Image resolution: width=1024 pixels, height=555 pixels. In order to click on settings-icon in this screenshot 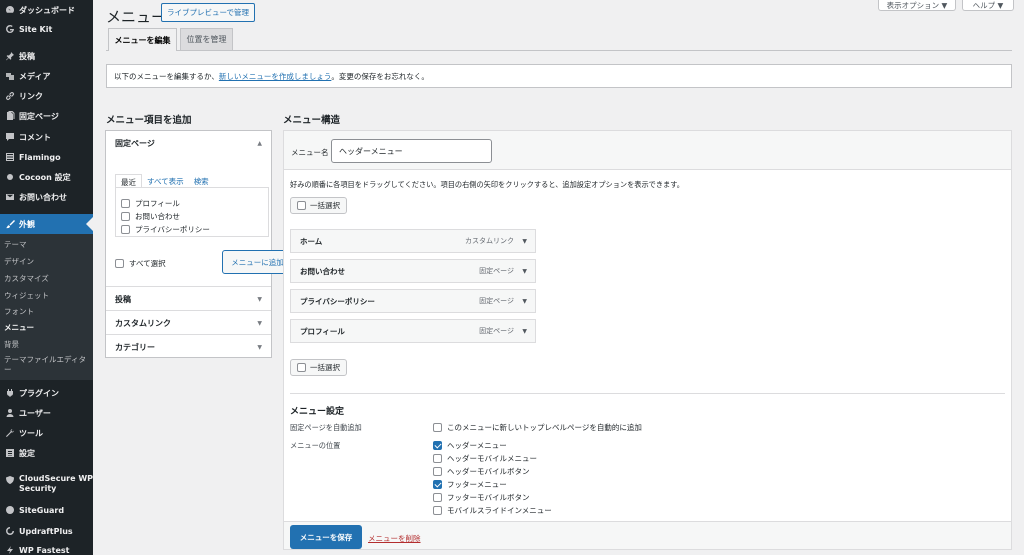, I will do `click(10, 453)`.